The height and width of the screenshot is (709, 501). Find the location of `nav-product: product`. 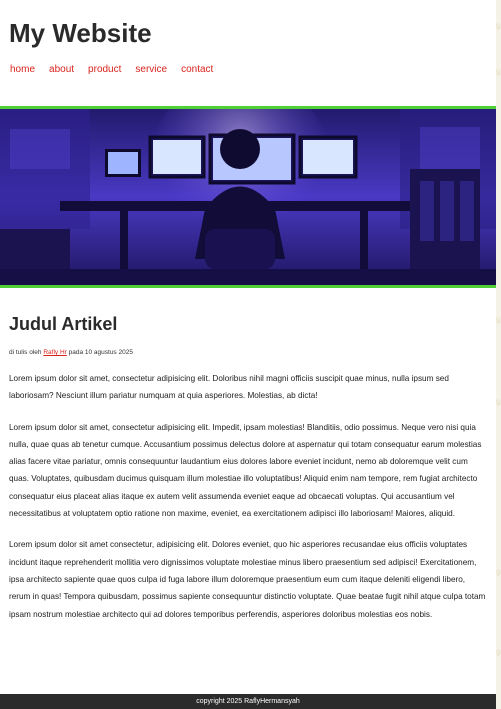

nav-product: product is located at coordinates (104, 69).